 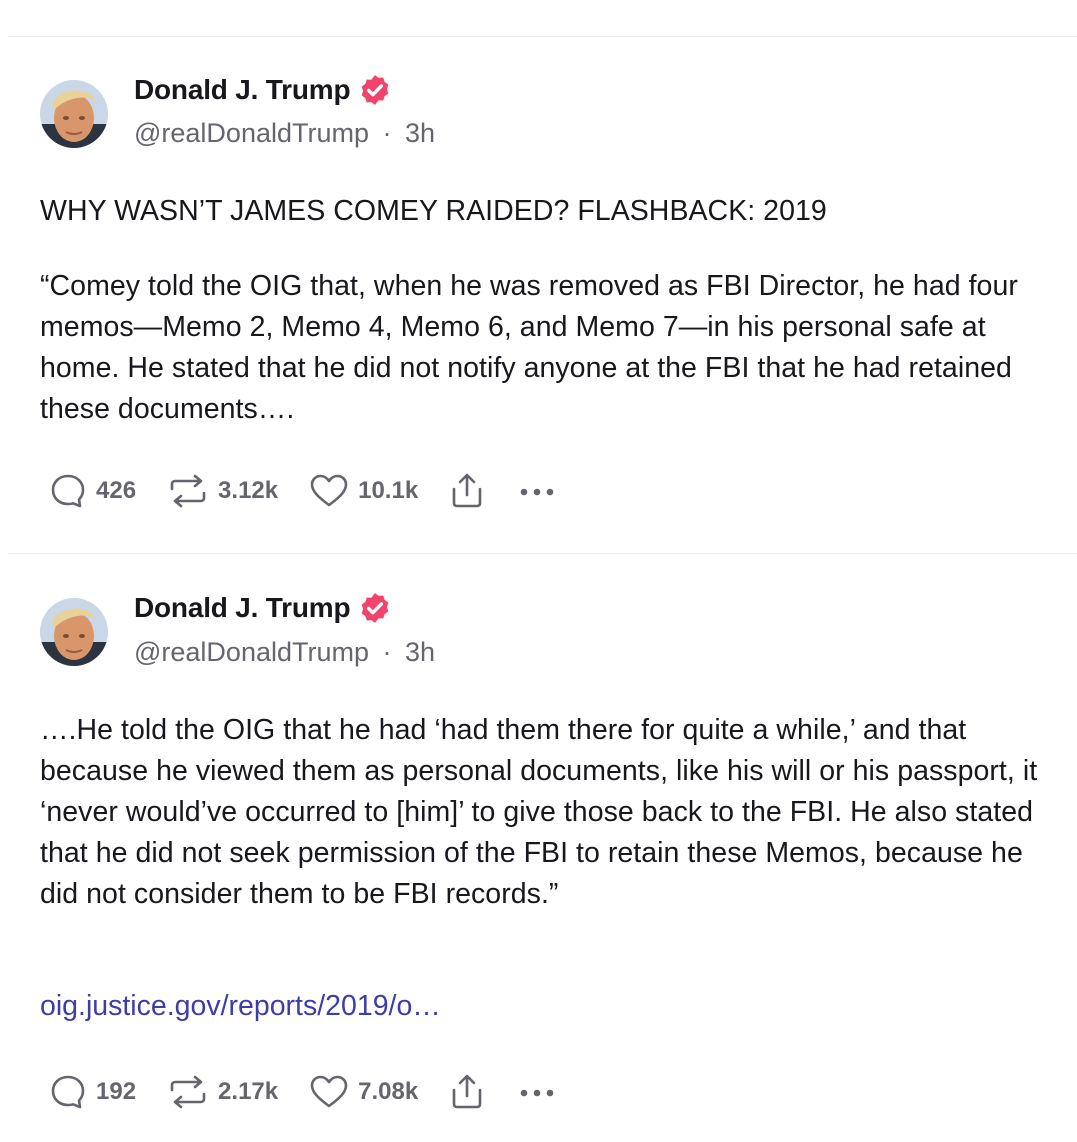 What do you see at coordinates (92, 491) in the screenshot?
I see `reply-button: 426` at bounding box center [92, 491].